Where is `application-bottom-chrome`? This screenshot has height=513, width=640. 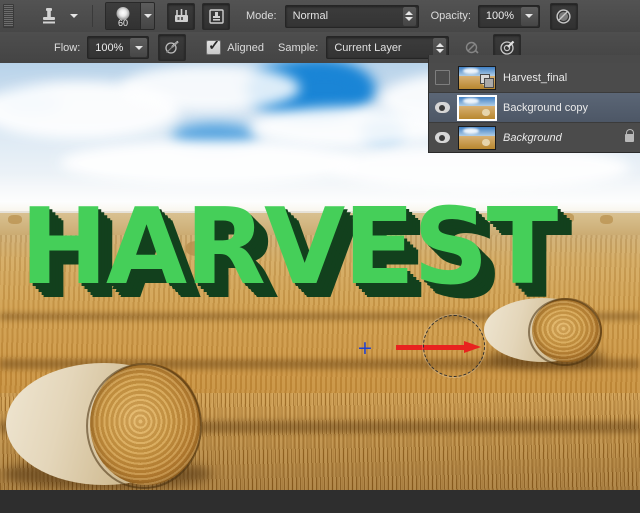
application-bottom-chrome is located at coordinates (320, 501).